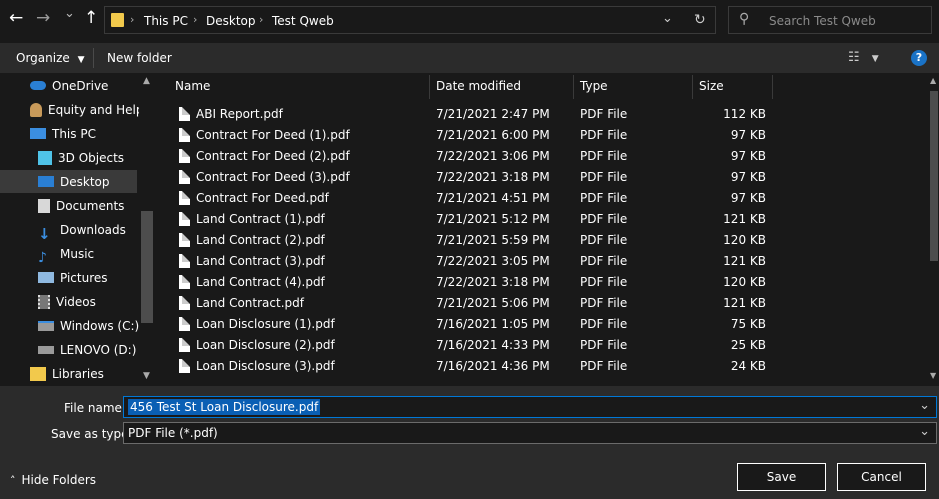 The width and height of the screenshot is (939, 499). I want to click on sidebar-scrollbar: ▲ ▼, so click(147, 229).